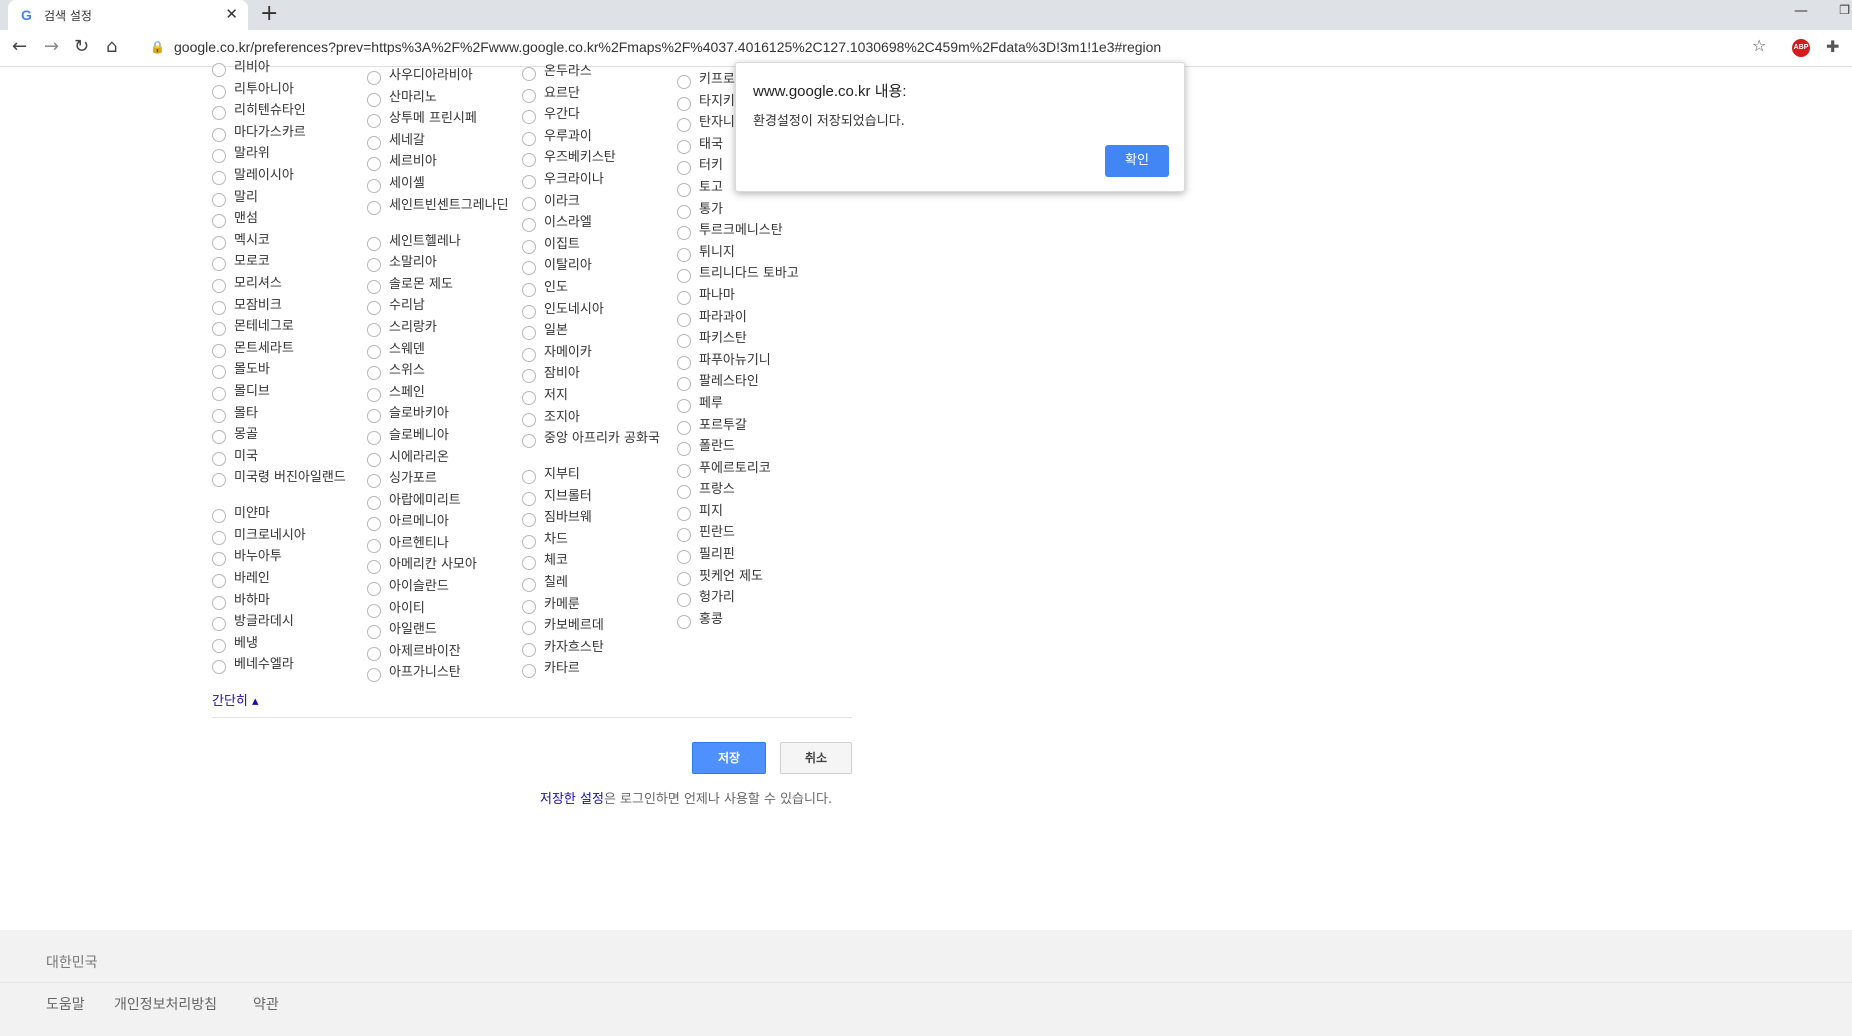  What do you see at coordinates (442, 374) in the screenshot?
I see `region-option: 스위스` at bounding box center [442, 374].